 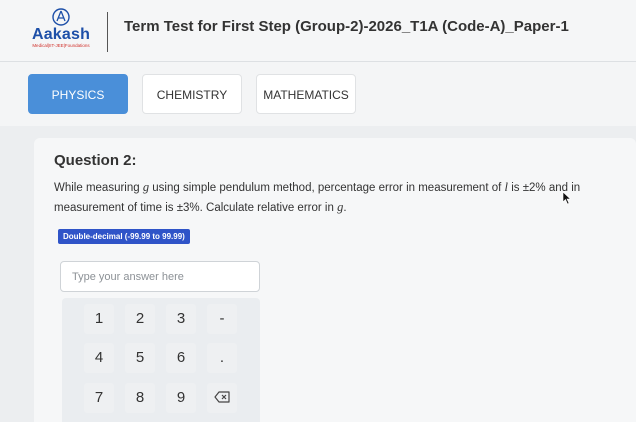 I want to click on key-4: 4, so click(x=99, y=358).